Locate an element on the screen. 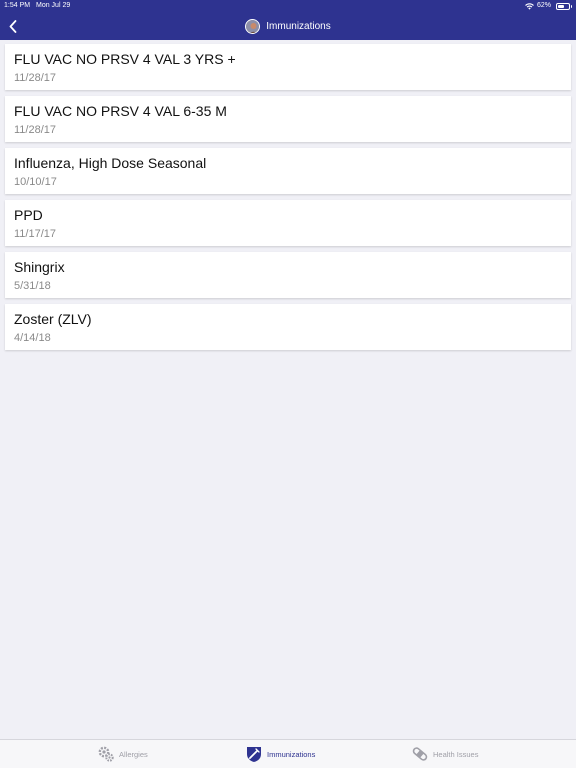 The height and width of the screenshot is (768, 576). immunization-name: PPD is located at coordinates (28, 215).